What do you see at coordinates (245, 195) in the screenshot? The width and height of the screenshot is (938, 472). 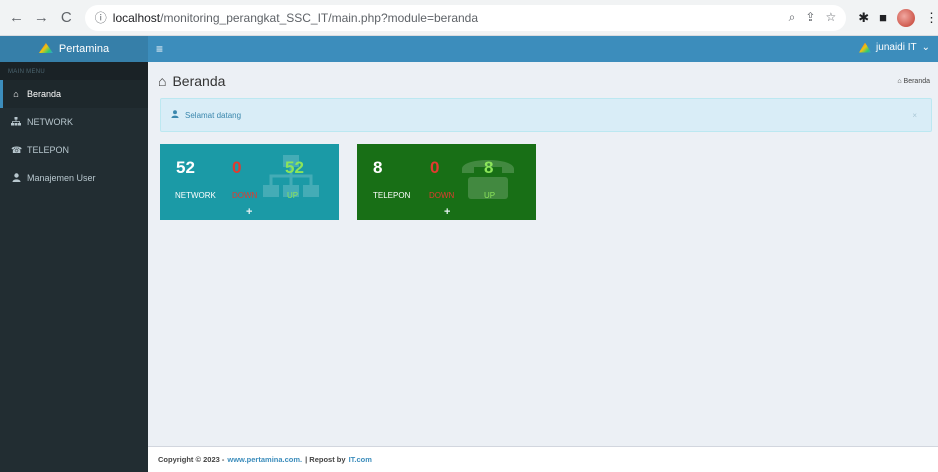 I see `network-down-label: DOWN` at bounding box center [245, 195].